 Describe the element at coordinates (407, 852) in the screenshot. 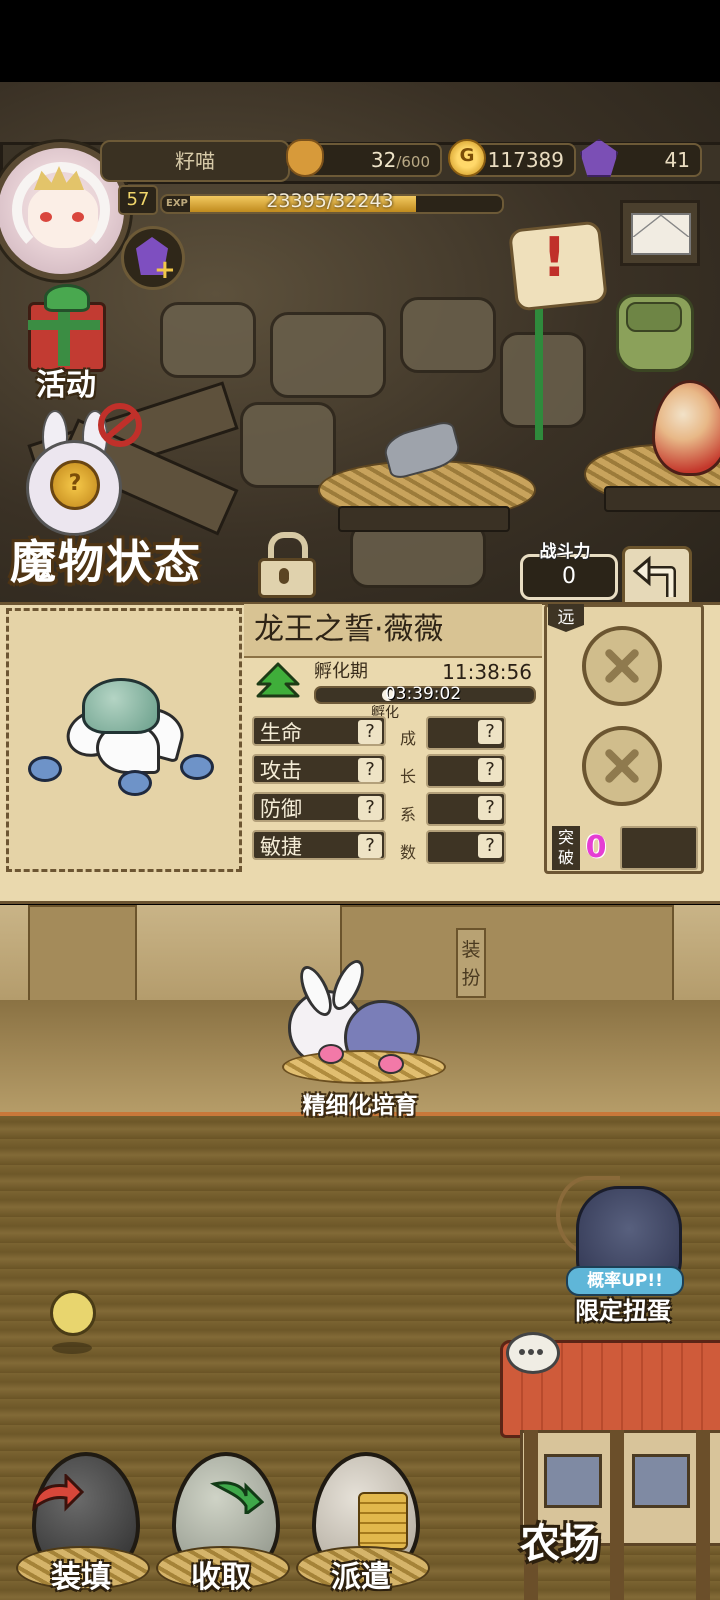

I see `growth-char: 数` at that location.